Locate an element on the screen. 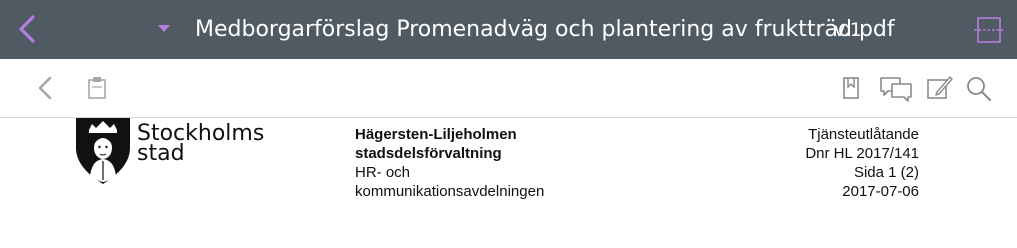 The height and width of the screenshot is (248, 1017). department-name: Hägersten-Liljeholmen is located at coordinates (436, 134).